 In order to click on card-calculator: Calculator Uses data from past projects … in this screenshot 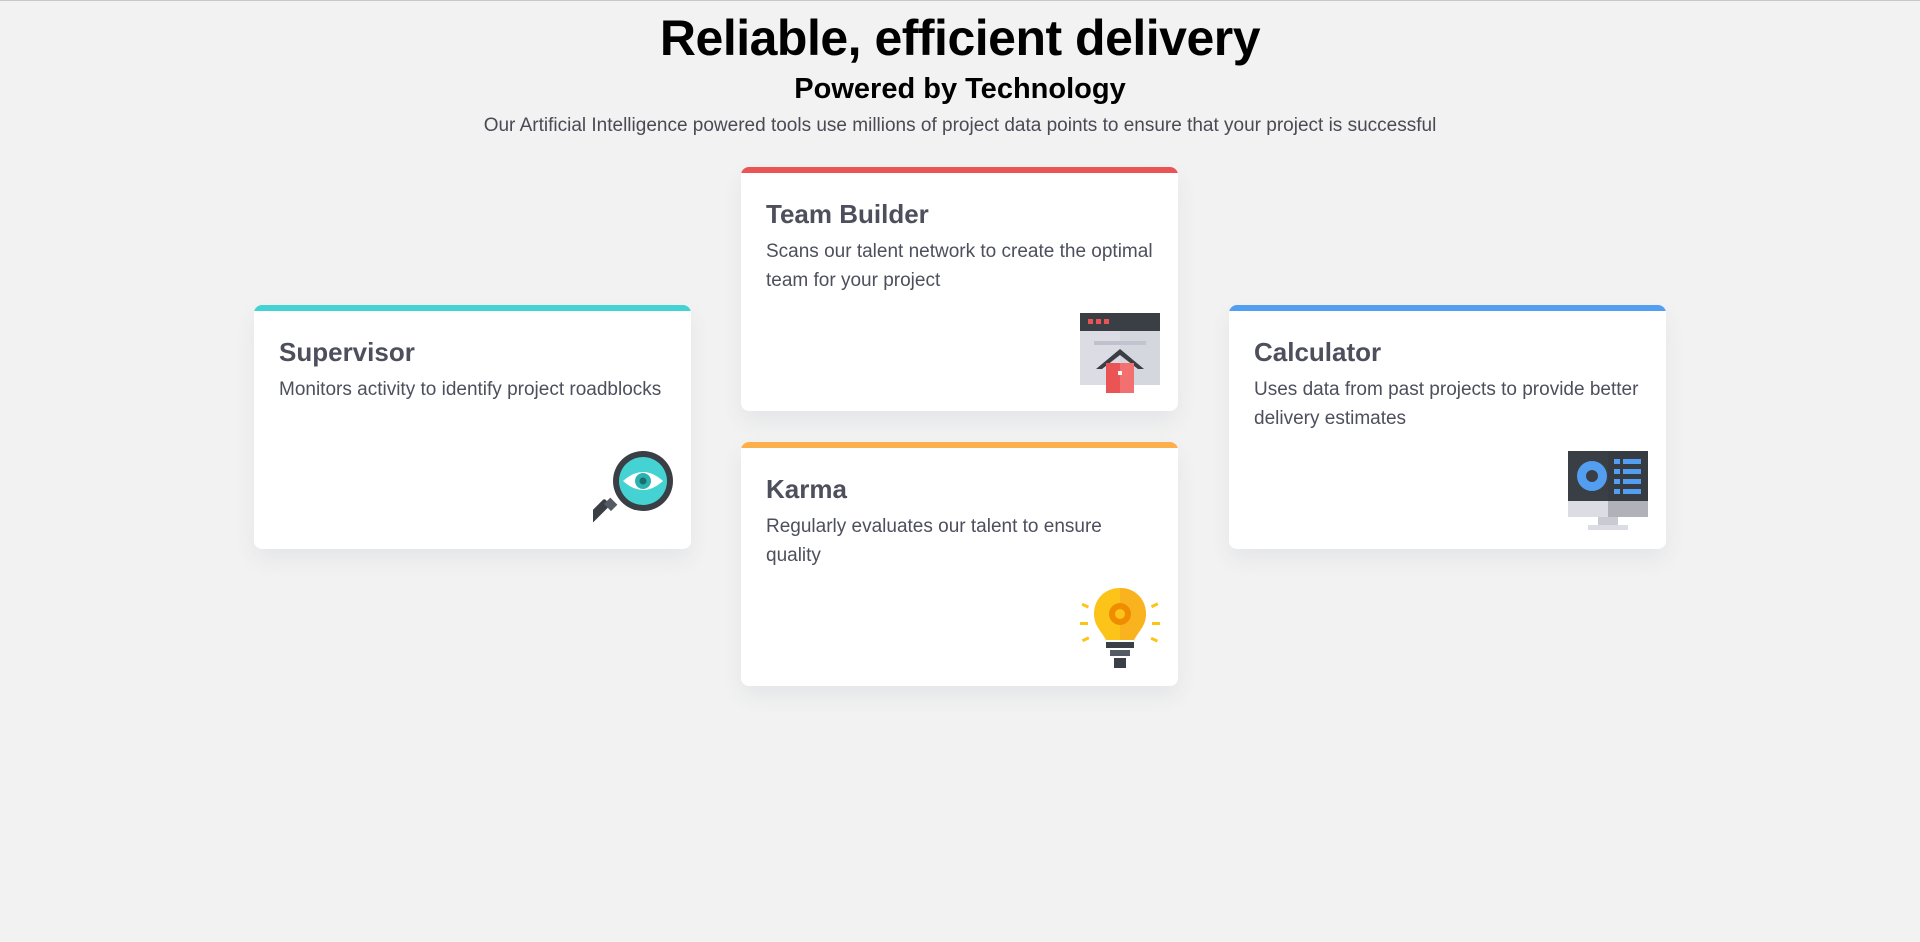, I will do `click(1447, 427)`.